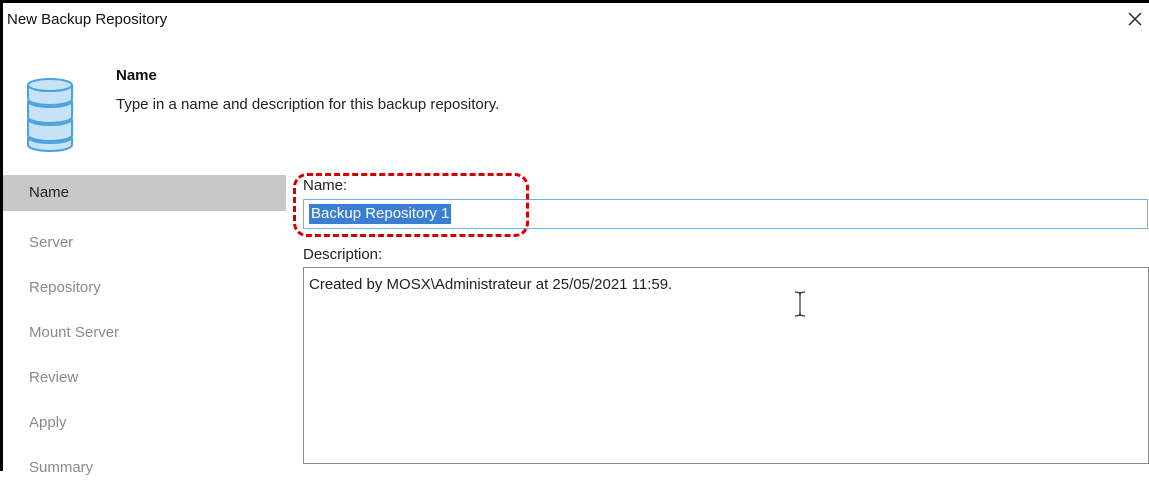  Describe the element at coordinates (144, 287) in the screenshot. I see `nav-step-repository: Repository` at that location.